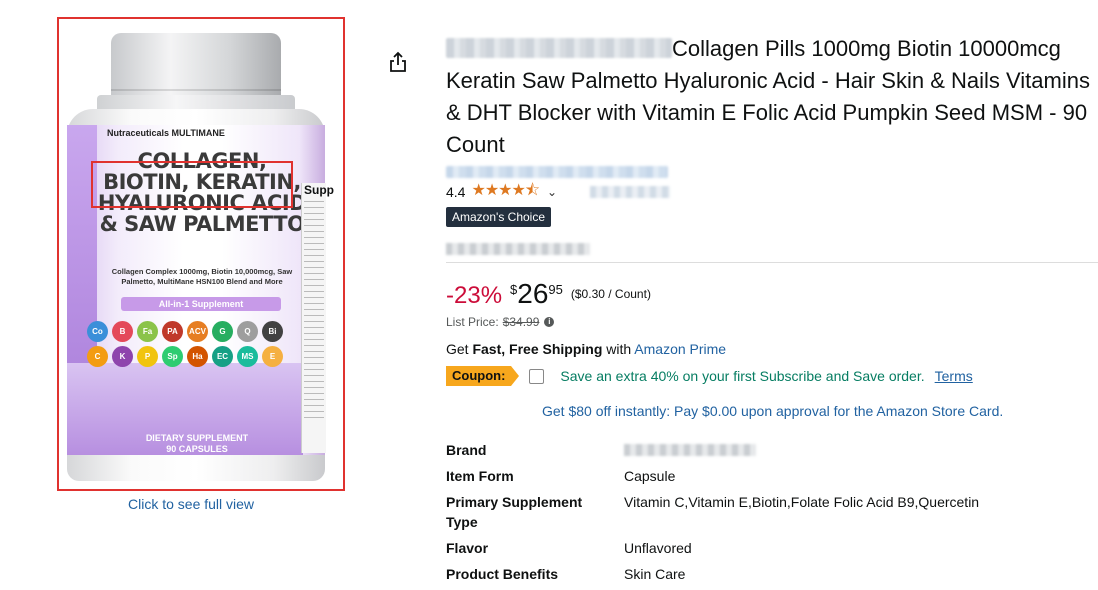 This screenshot has width=1098, height=590. What do you see at coordinates (172, 356) in the screenshot?
I see `ingredient-badge: Sp` at bounding box center [172, 356].